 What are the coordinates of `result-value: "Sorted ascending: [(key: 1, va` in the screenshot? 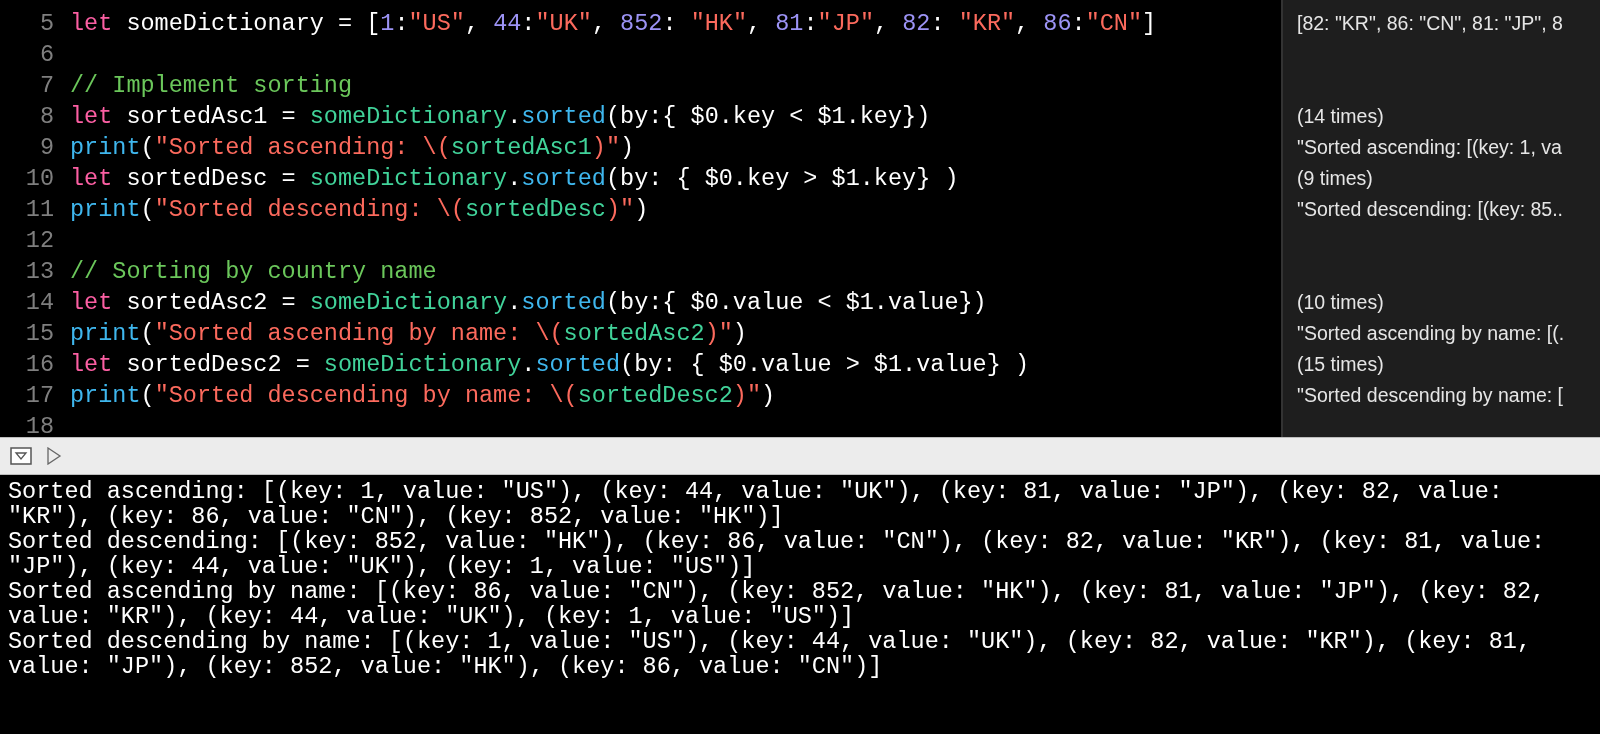 It's located at (1429, 147).